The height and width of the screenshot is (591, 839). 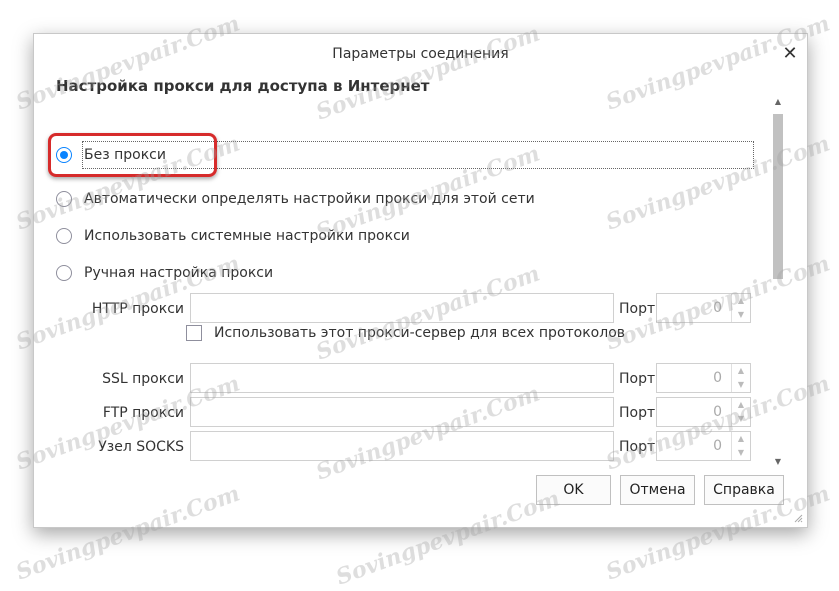 What do you see at coordinates (637, 447) in the screenshot?
I see `socks-port-label: Порт` at bounding box center [637, 447].